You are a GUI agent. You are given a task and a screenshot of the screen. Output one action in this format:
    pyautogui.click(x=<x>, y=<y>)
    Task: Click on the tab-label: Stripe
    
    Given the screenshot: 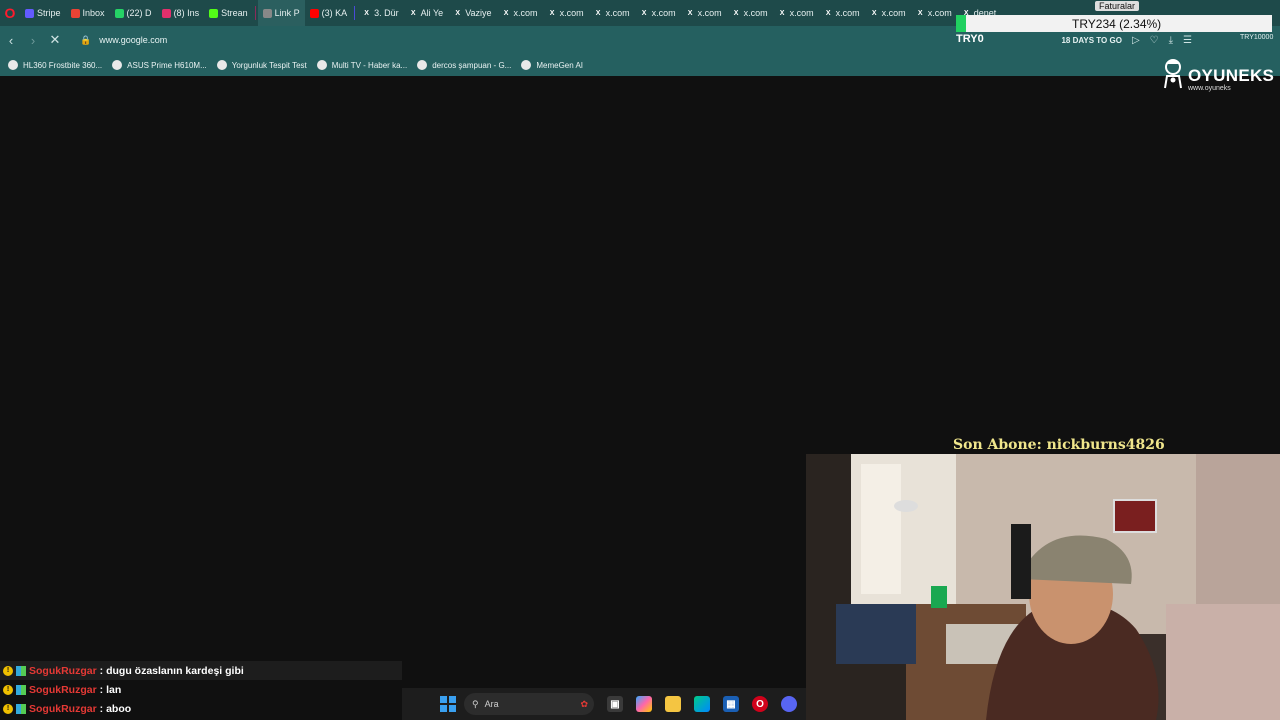 What is the action you would take?
    pyautogui.click(x=49, y=13)
    